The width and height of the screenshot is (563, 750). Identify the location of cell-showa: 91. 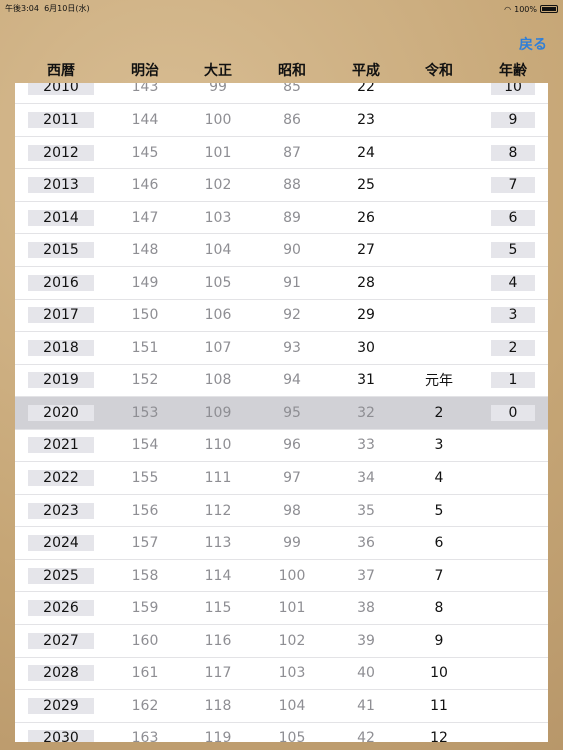
(292, 282).